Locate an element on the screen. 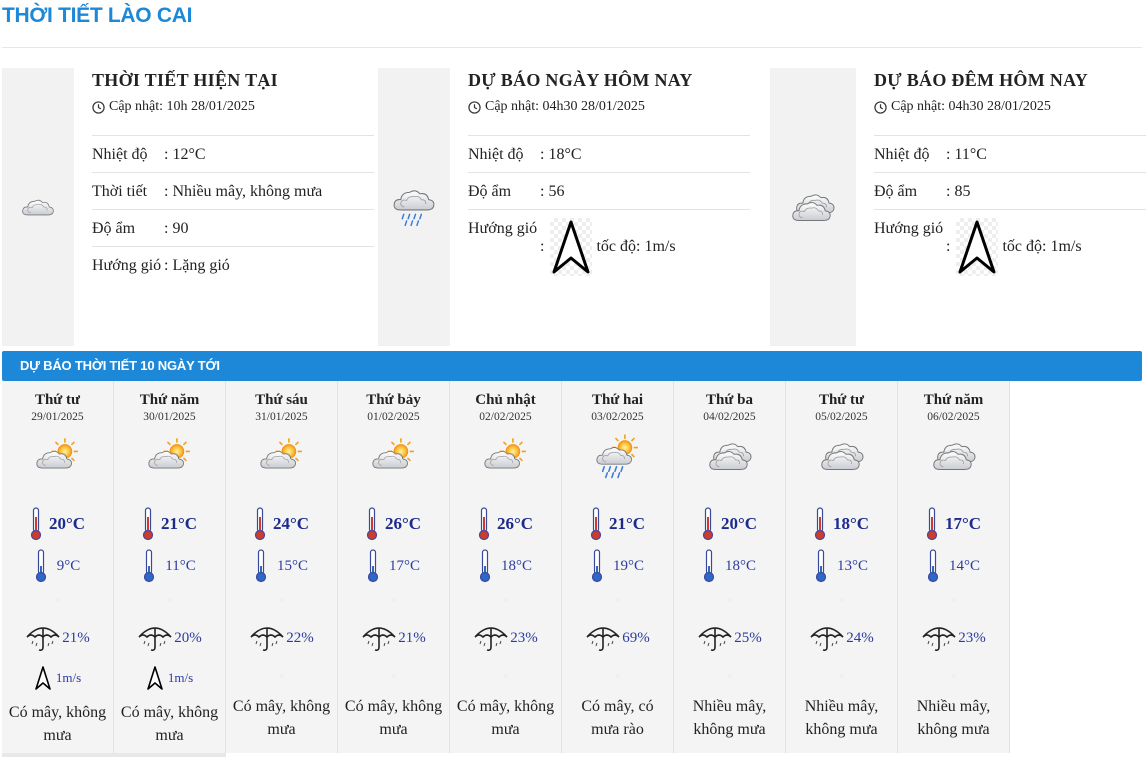 Image resolution: width=1148 pixels, height=769 pixels. scroll-hint-bar is located at coordinates (114, 755).